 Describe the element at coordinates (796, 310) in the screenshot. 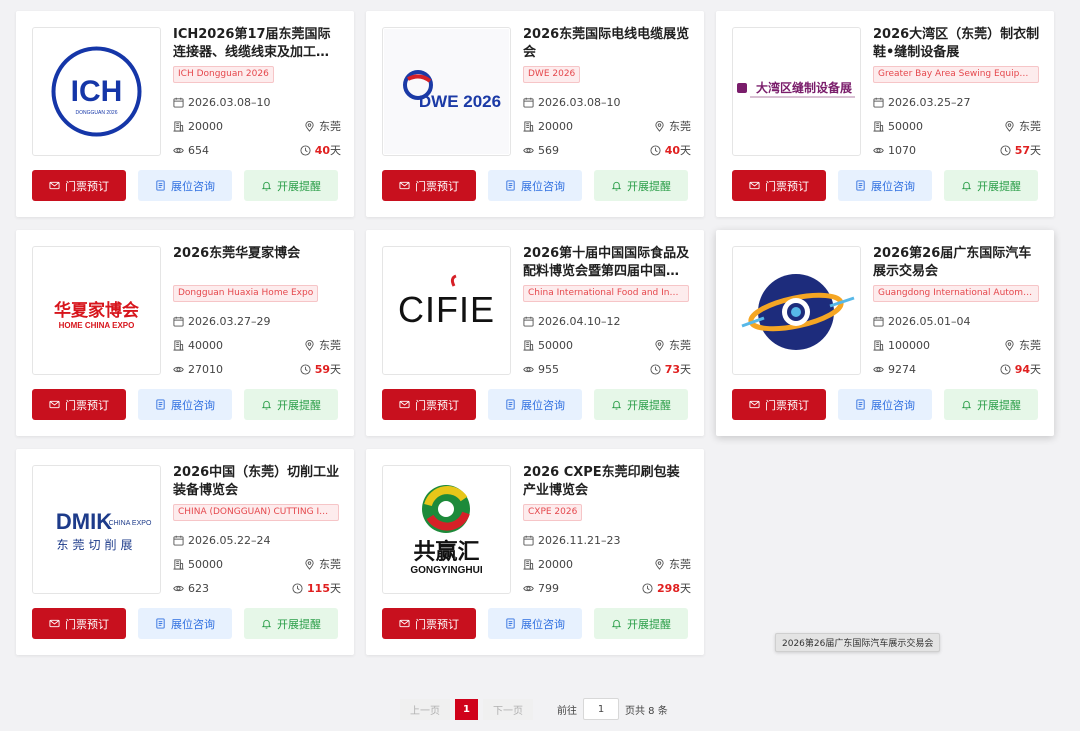

I see `exhibition-logo` at that location.